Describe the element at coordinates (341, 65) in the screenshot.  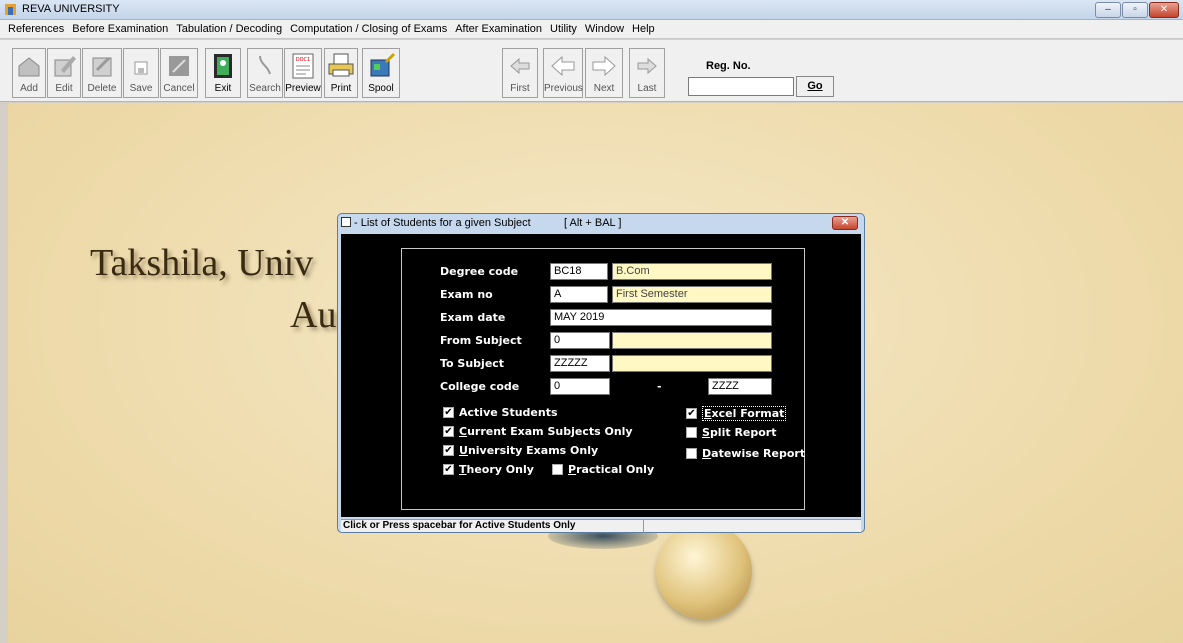
I see `print-icon` at that location.